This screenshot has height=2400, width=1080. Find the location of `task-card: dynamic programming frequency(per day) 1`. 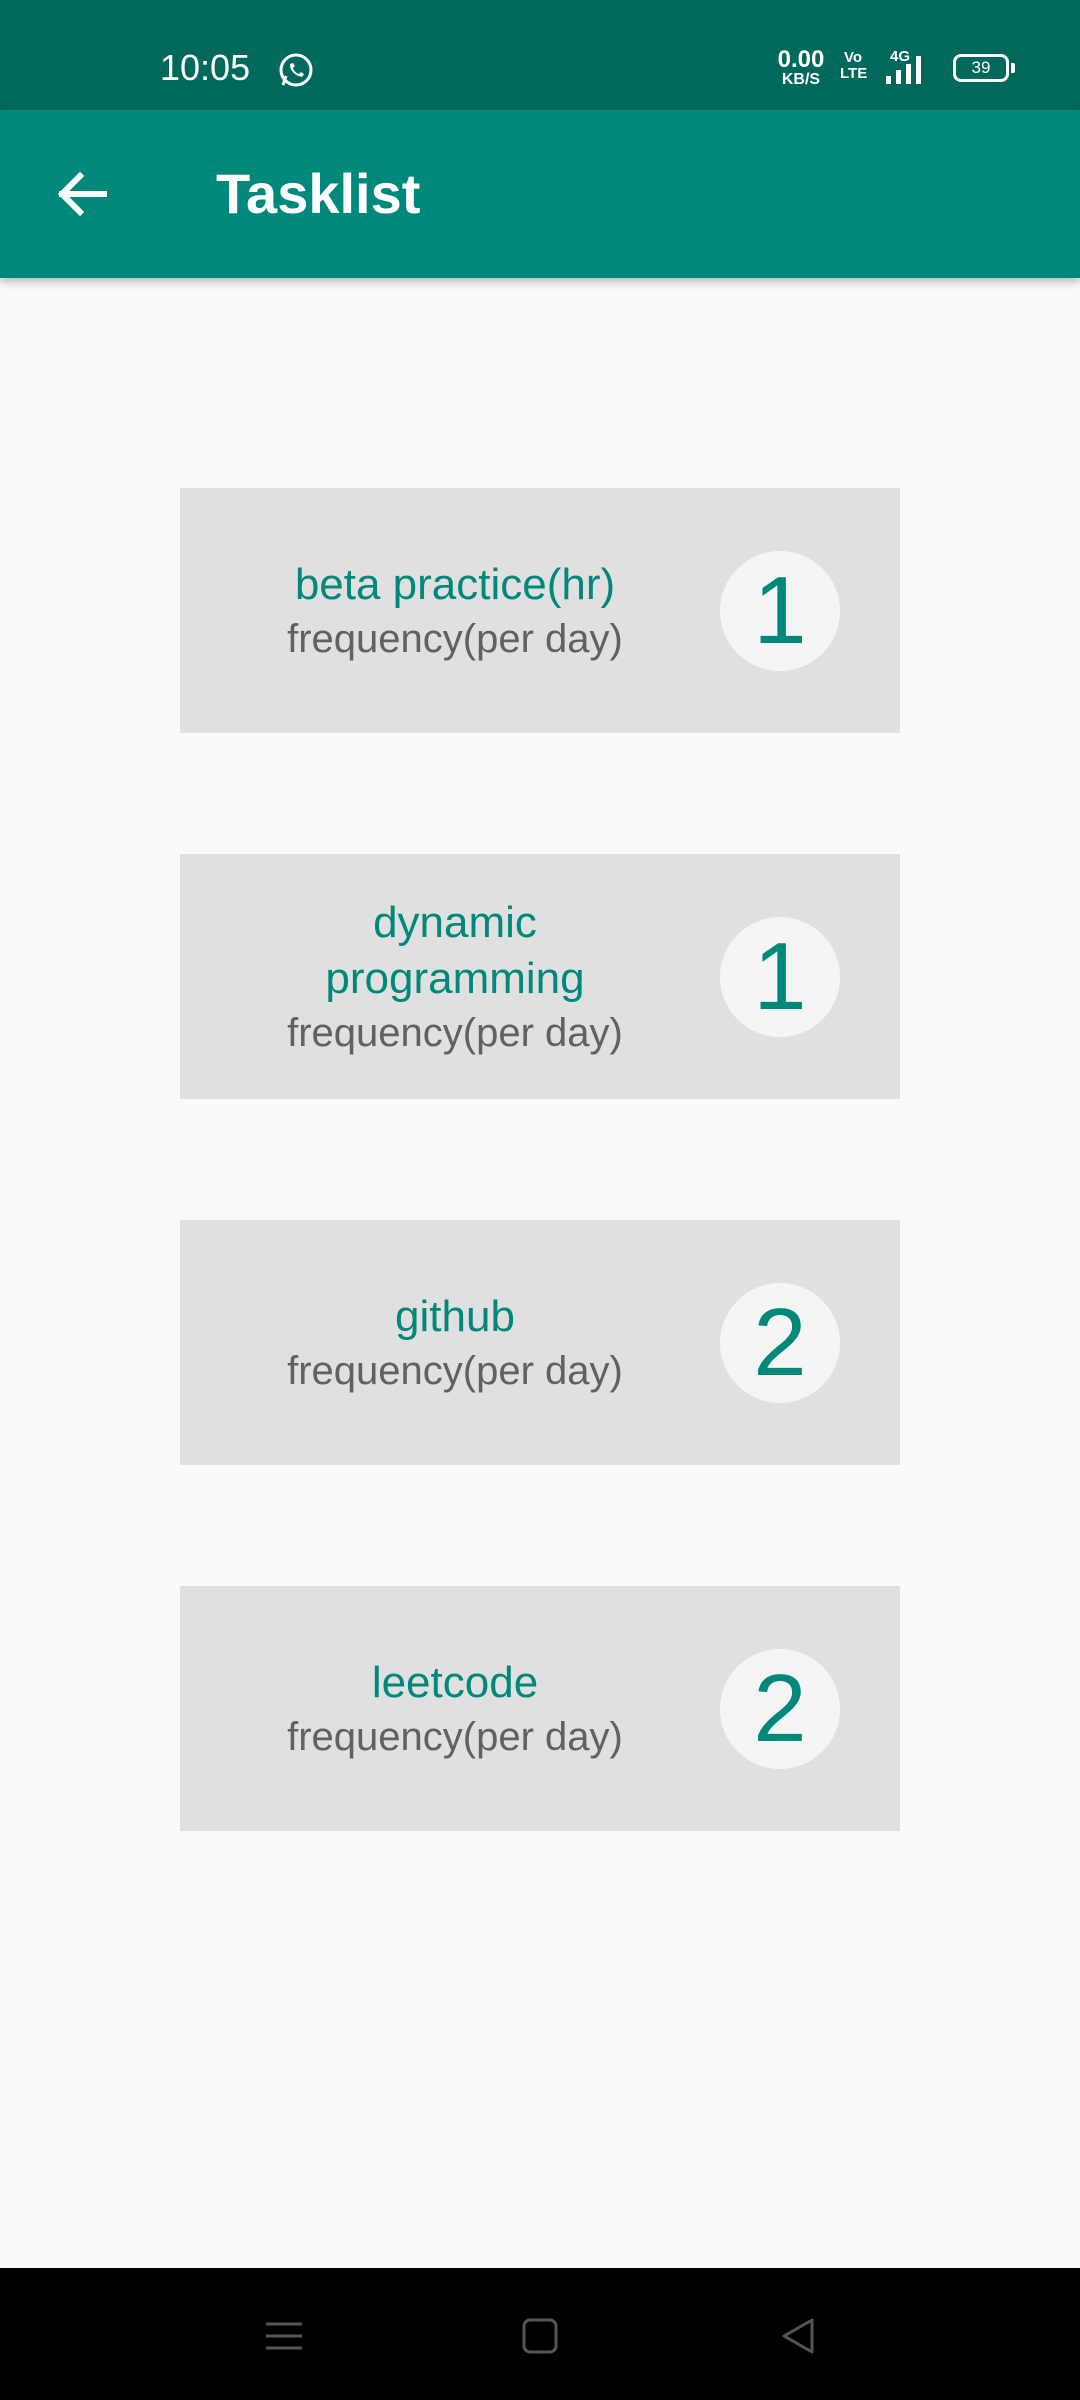

task-card: dynamic programming frequency(per day) 1 is located at coordinates (540, 976).